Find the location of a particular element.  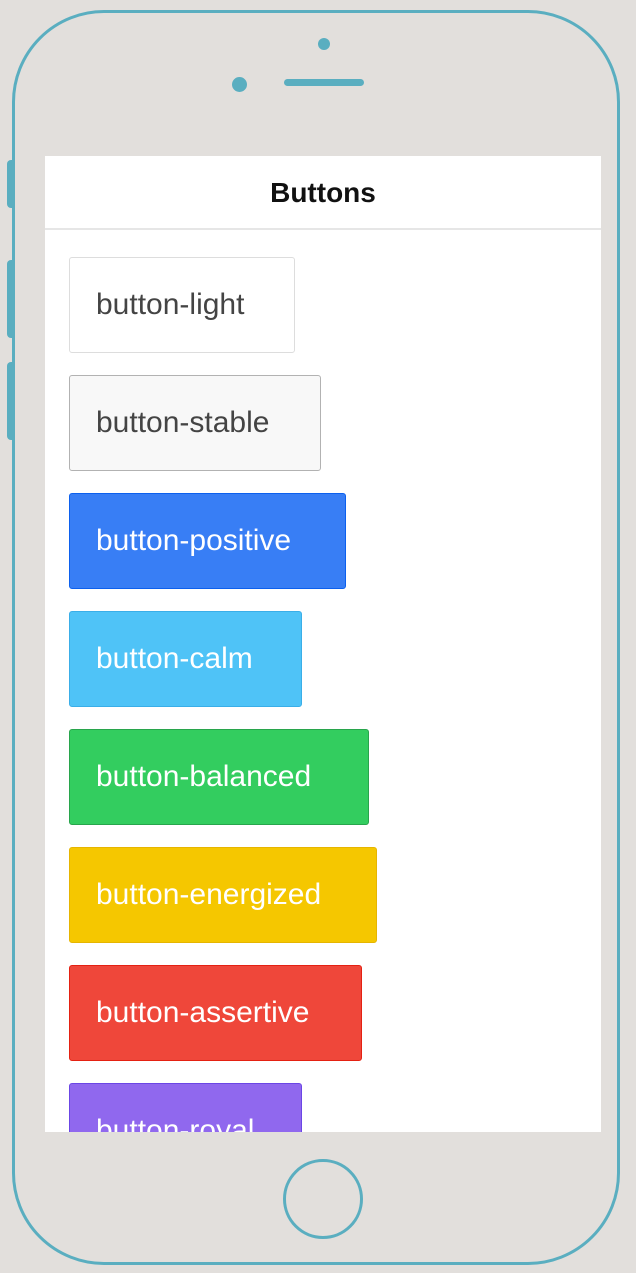

proximity-sensor-icon is located at coordinates (239, 84).